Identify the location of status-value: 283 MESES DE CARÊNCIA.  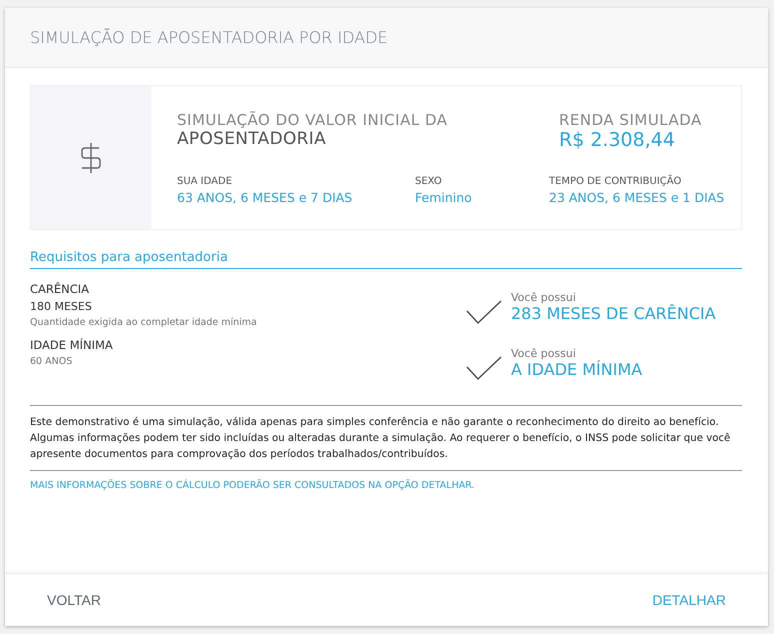
(613, 313).